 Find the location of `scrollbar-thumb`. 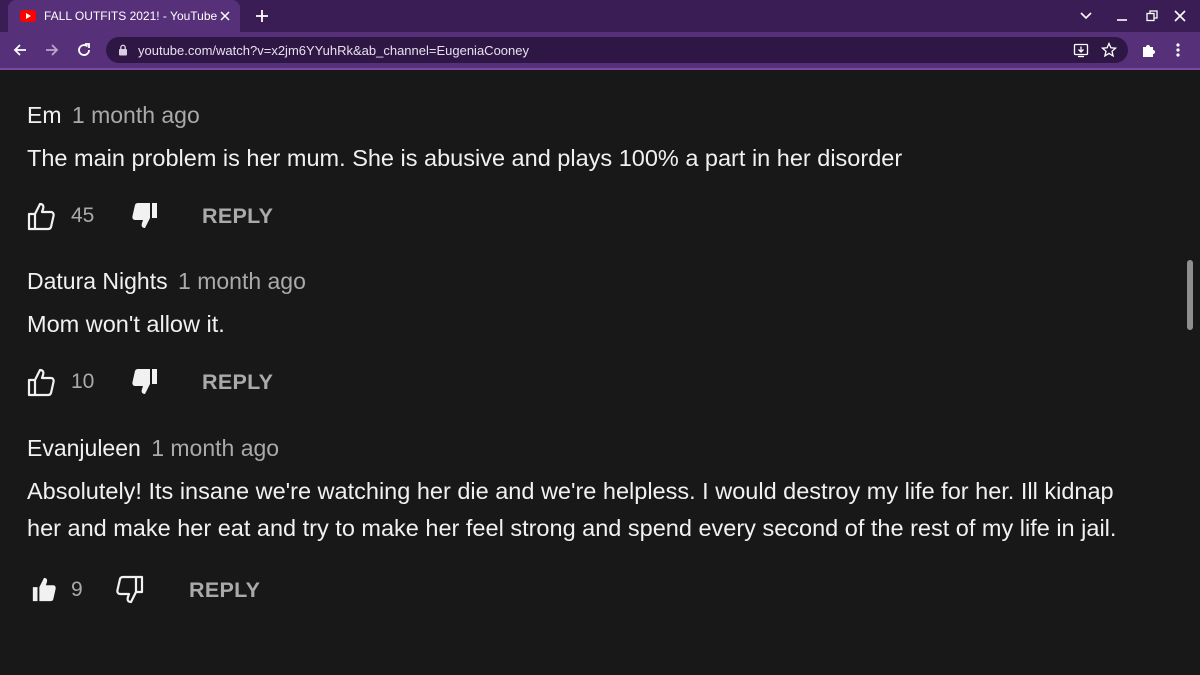

scrollbar-thumb is located at coordinates (1190, 295).